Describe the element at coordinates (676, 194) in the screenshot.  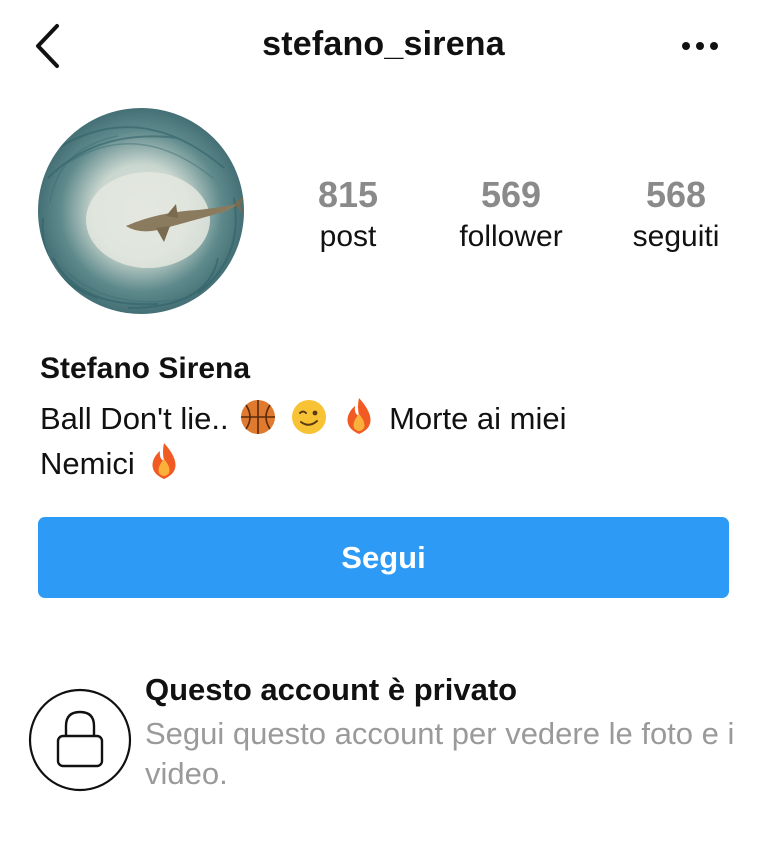
I see `following-count-value: 568` at that location.